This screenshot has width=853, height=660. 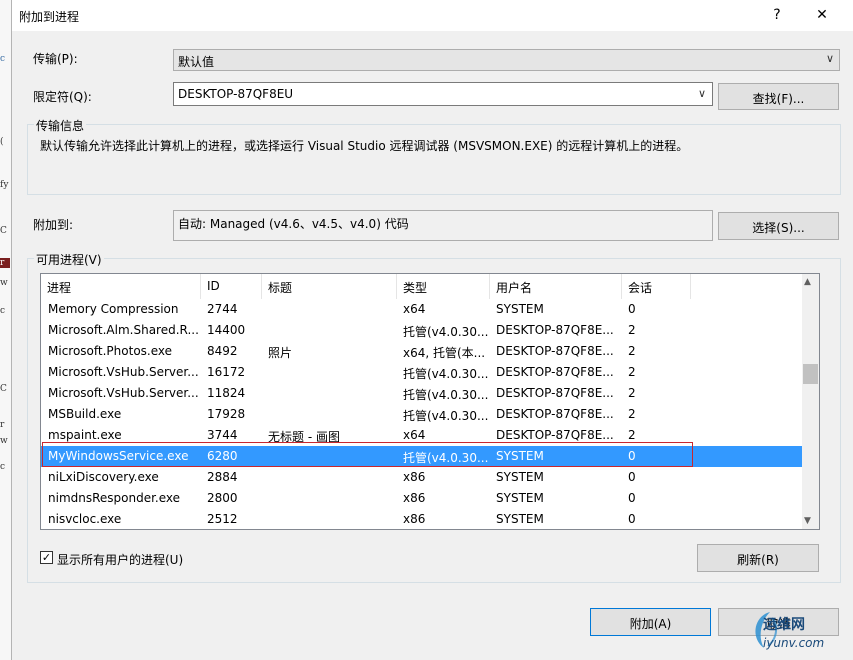 I want to click on cell-id: 8492, so click(x=222, y=351).